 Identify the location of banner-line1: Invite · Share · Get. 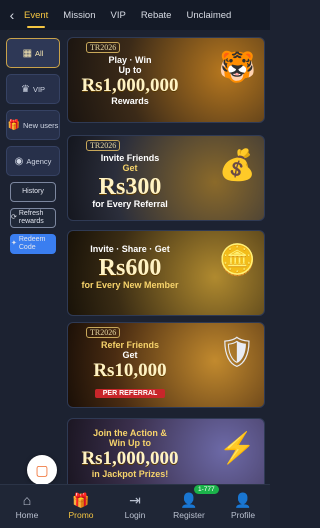
(130, 249).